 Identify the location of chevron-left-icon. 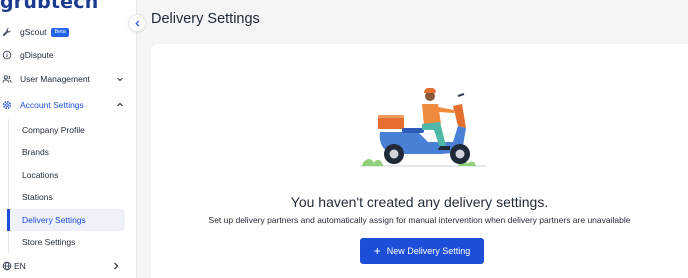
(137, 23).